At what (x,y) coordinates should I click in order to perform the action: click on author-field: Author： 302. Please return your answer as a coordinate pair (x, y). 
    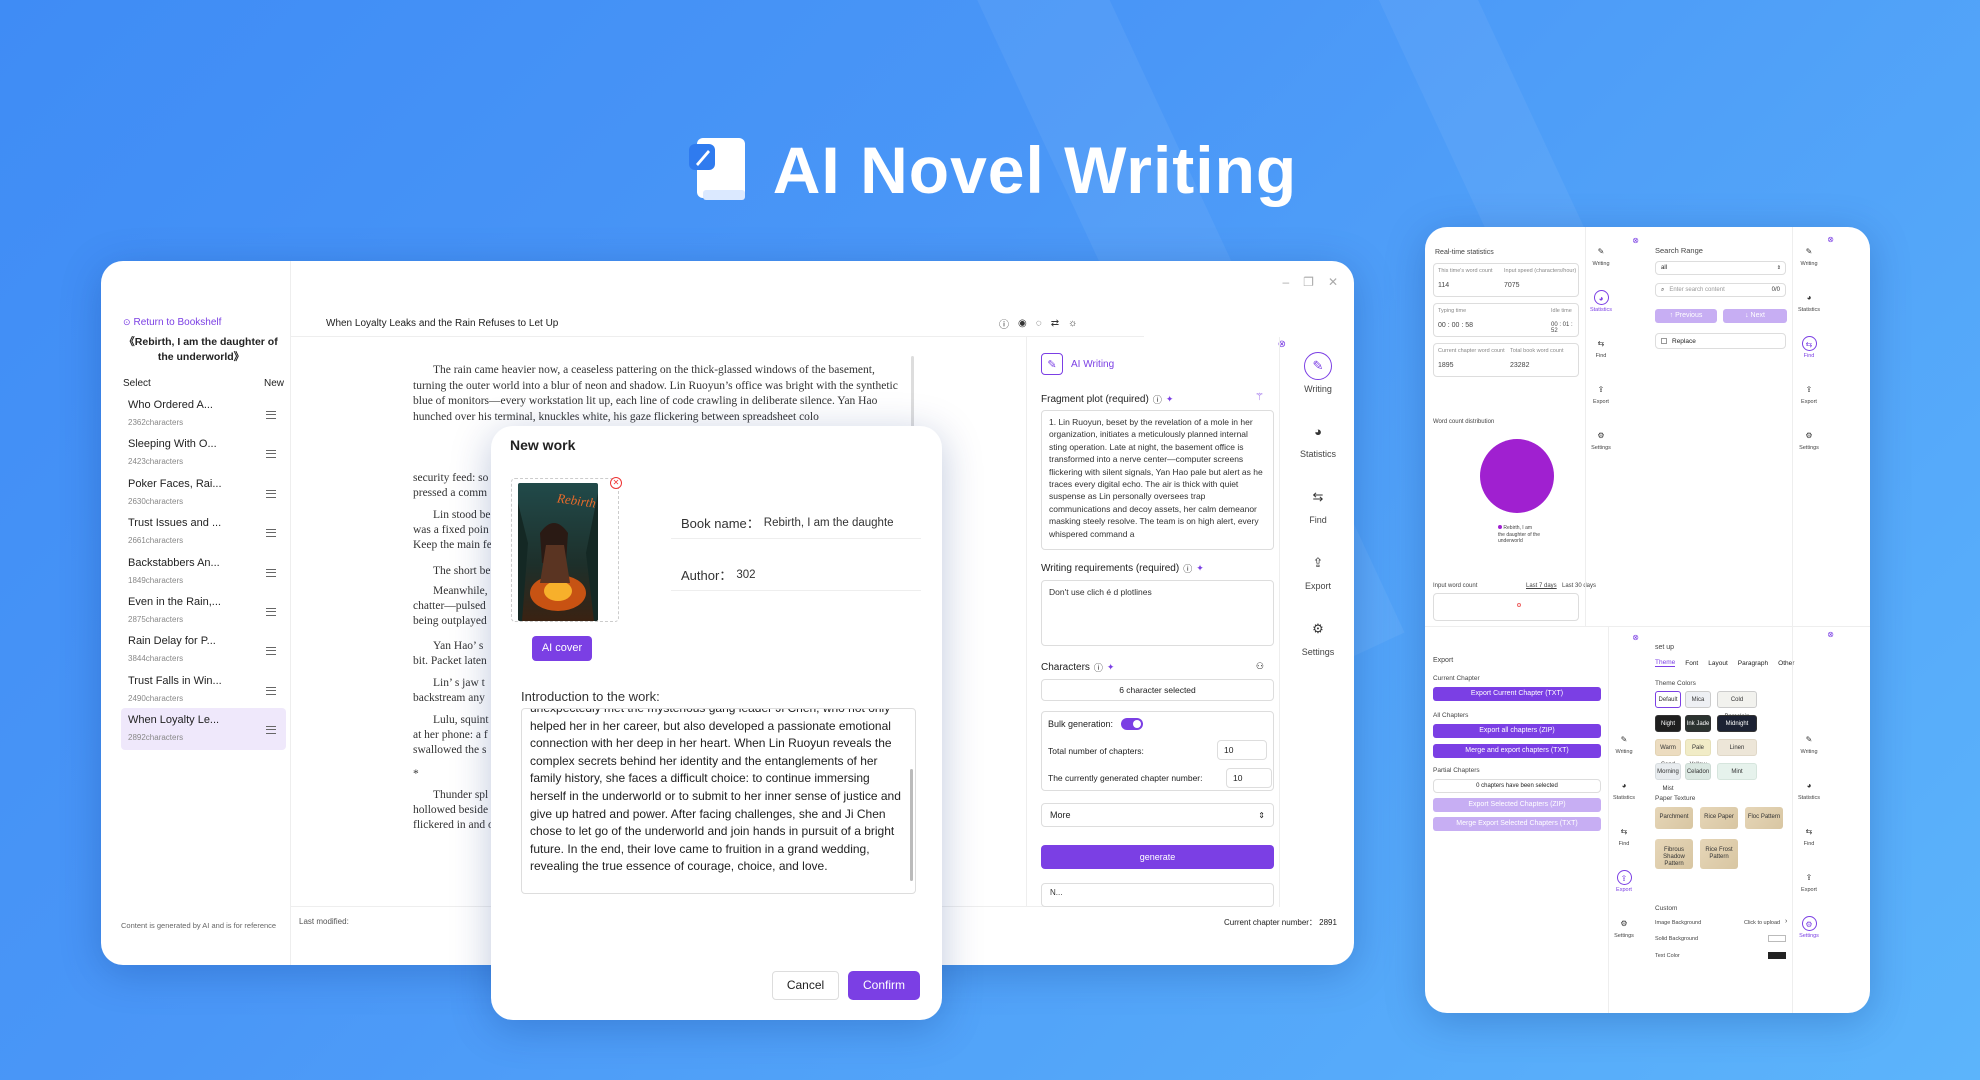
    Looking at the image, I should click on (718, 574).